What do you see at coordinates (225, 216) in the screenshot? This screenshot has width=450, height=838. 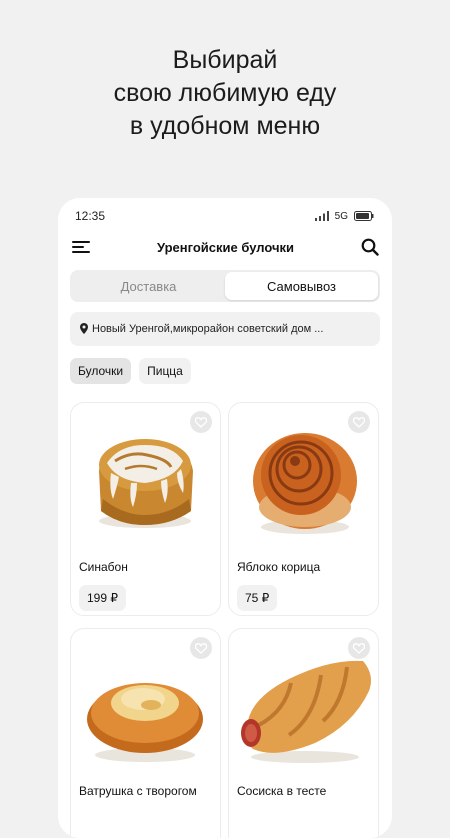 I see `status-bar: 12:35 5G` at bounding box center [225, 216].